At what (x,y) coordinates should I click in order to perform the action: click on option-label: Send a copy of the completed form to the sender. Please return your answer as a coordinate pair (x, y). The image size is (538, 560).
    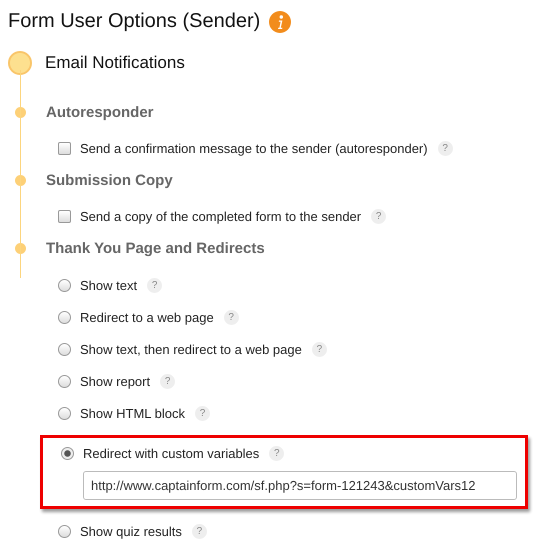
    Looking at the image, I should click on (221, 216).